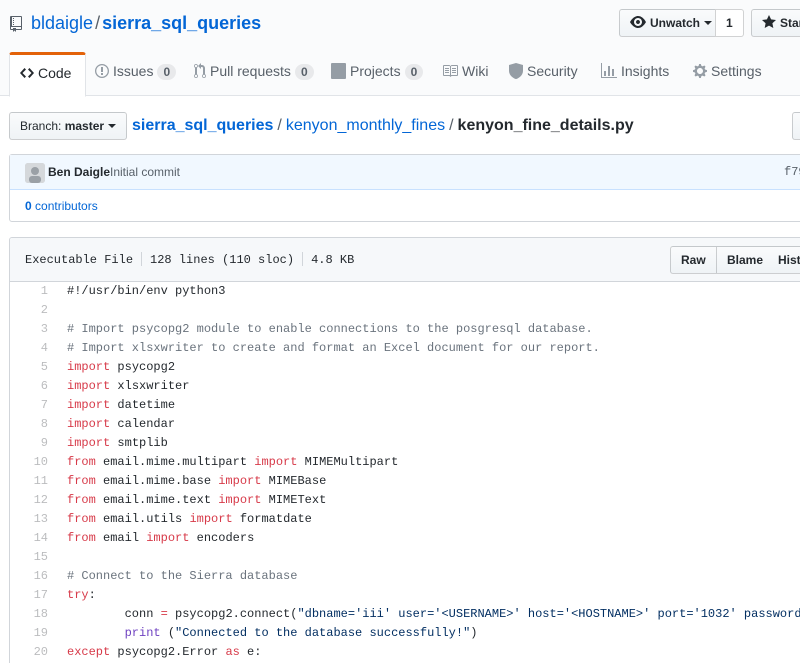 The width and height of the screenshot is (800, 663). What do you see at coordinates (102, 71) in the screenshot?
I see `issue-icon` at bounding box center [102, 71].